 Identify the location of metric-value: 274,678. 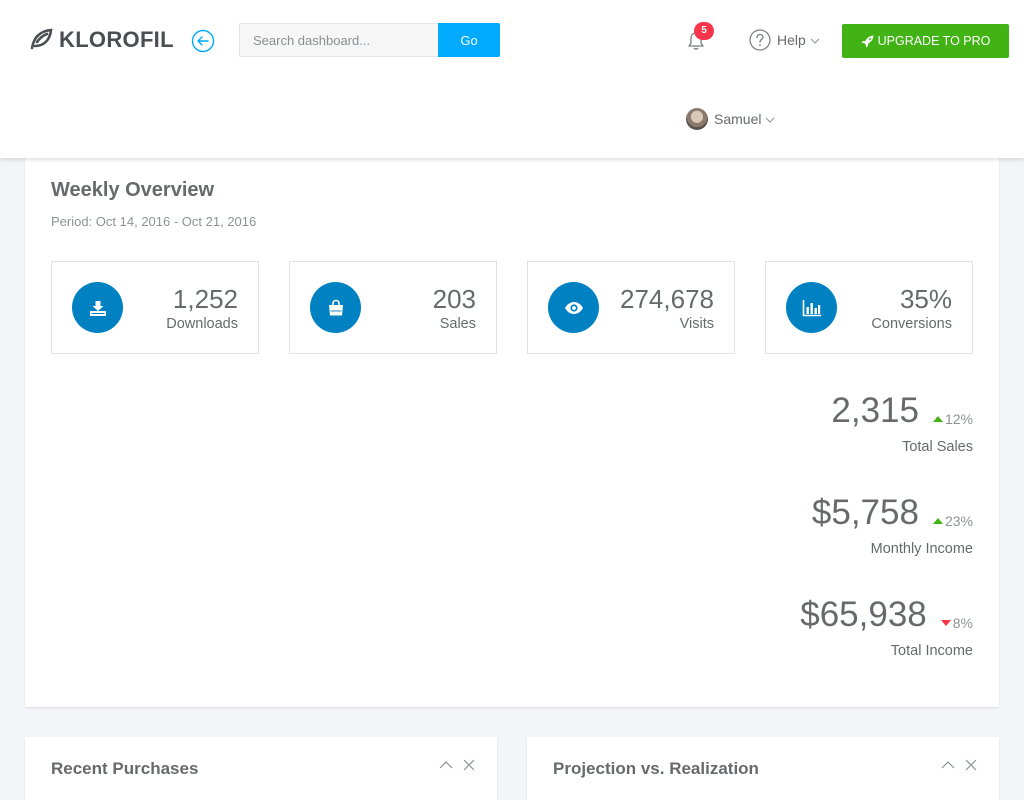
(667, 299).